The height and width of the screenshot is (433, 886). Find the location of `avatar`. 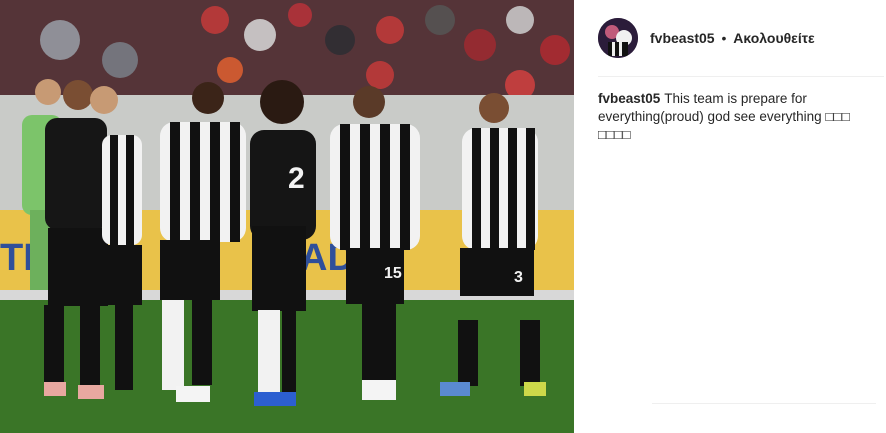

avatar is located at coordinates (618, 38).